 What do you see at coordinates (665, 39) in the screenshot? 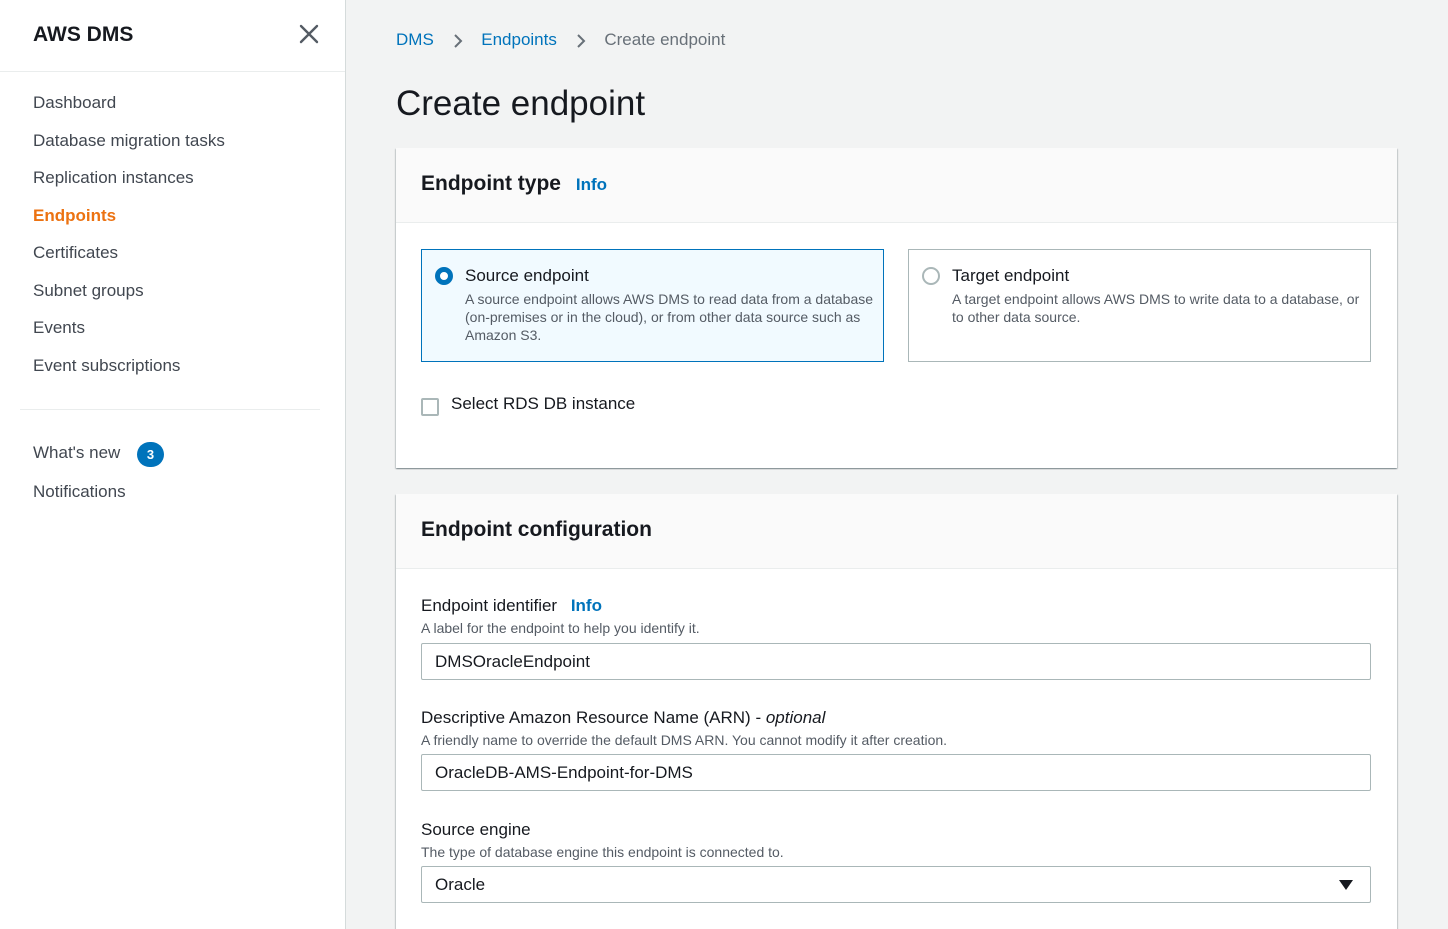
I see `breadcrumb-current: Create endpoint` at bounding box center [665, 39].